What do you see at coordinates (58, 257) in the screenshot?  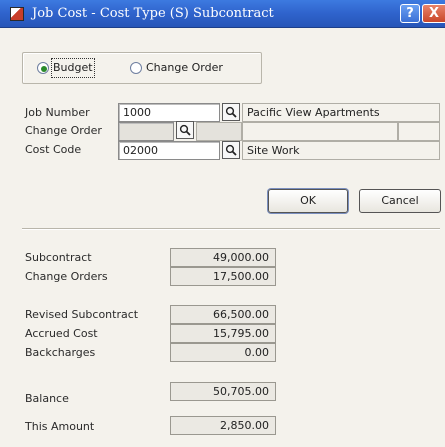 I see `subcontract-label: Subcontract` at bounding box center [58, 257].